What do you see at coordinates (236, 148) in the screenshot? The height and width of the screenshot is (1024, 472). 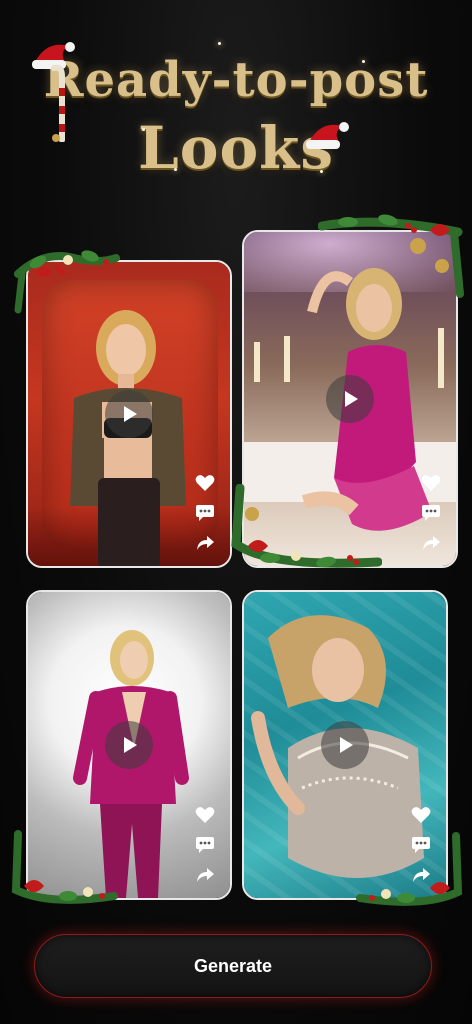 I see `page-title-line2: Looks` at bounding box center [236, 148].